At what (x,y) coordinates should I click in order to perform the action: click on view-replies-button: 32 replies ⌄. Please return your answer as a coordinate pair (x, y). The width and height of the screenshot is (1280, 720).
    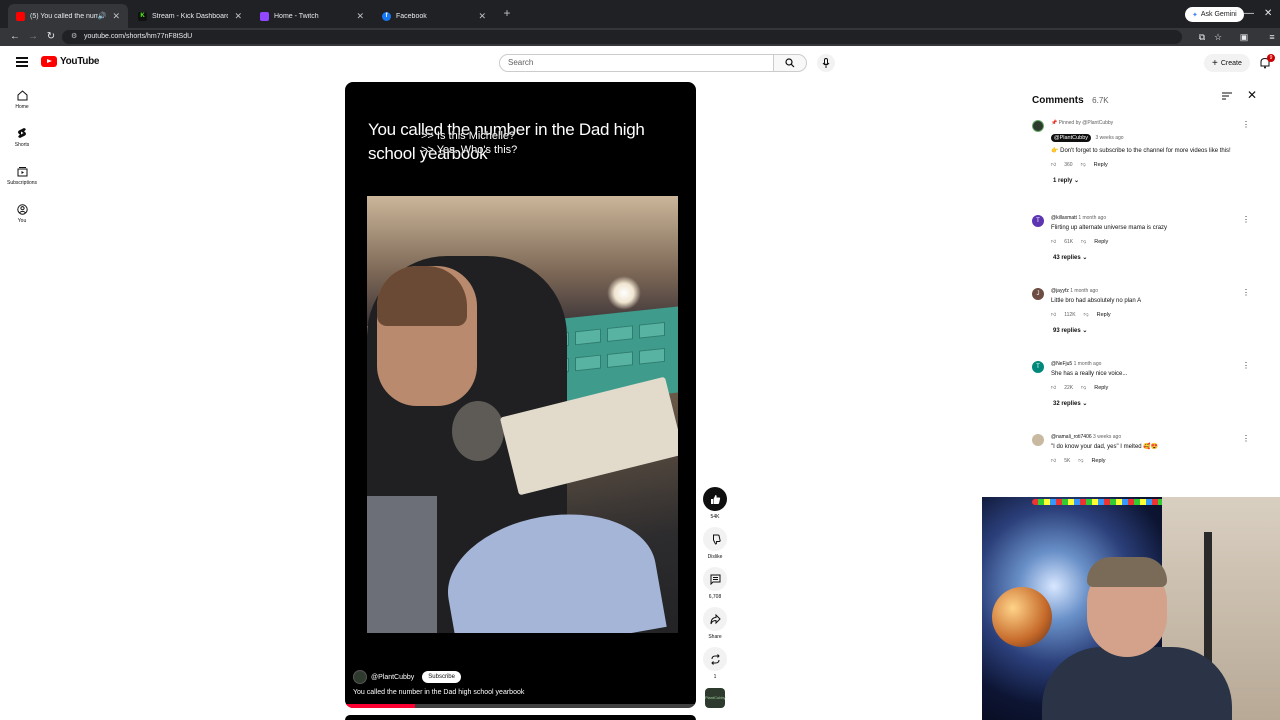
    Looking at the image, I should click on (1152, 403).